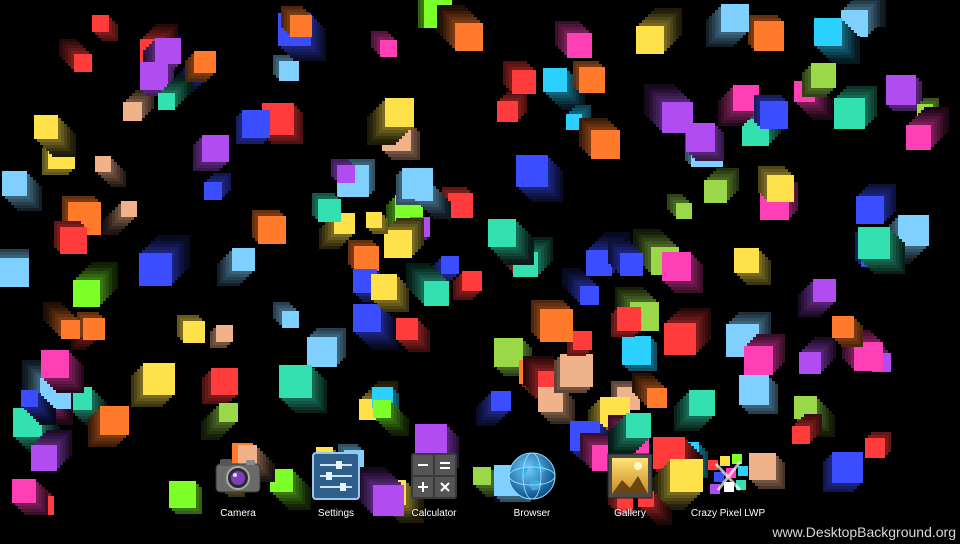  I want to click on app-label: Gallery, so click(630, 513).